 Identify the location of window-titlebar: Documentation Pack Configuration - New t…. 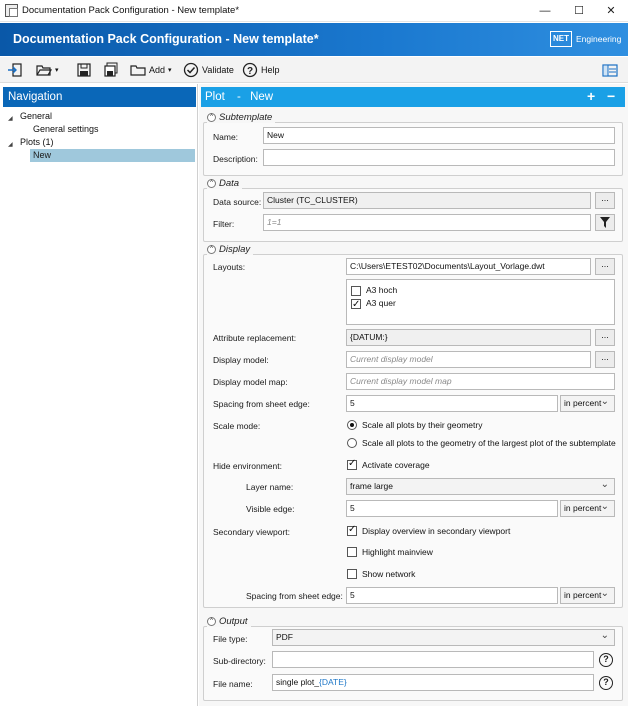
(314, 11).